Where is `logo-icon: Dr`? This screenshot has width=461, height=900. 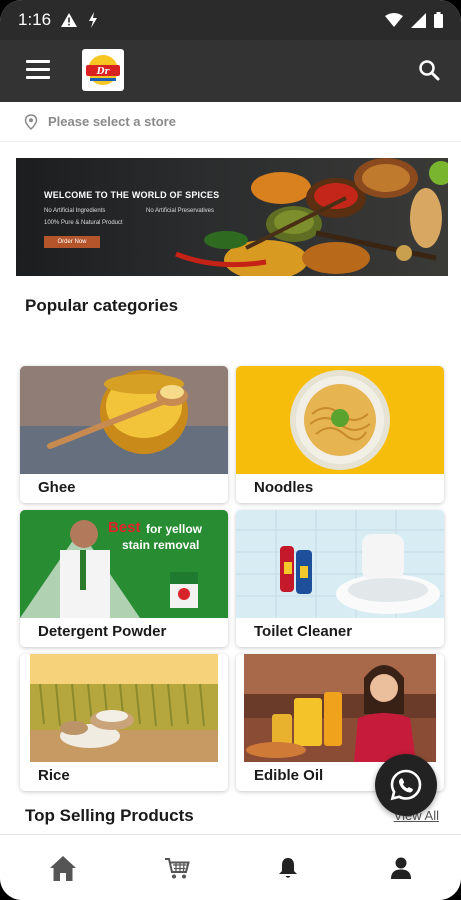 logo-icon: Dr is located at coordinates (103, 70).